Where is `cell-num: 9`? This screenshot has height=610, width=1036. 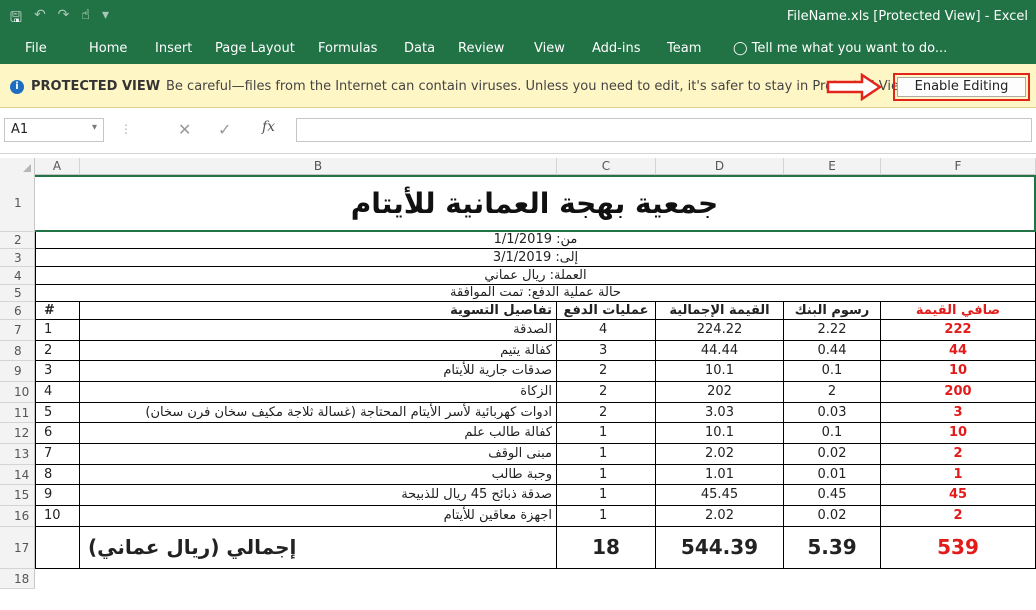
cell-num: 9 is located at coordinates (57, 495).